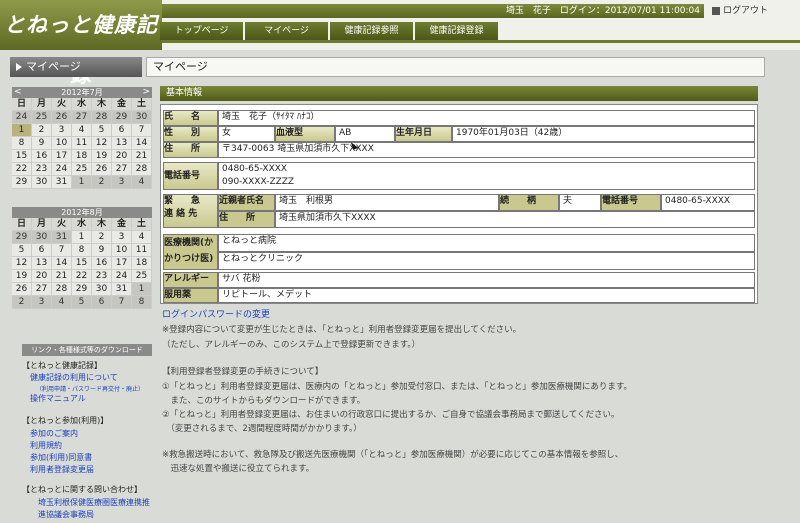 The image size is (800, 523). What do you see at coordinates (58, 398) in the screenshot?
I see `link-operation-manual: 操作マニュアル` at bounding box center [58, 398].